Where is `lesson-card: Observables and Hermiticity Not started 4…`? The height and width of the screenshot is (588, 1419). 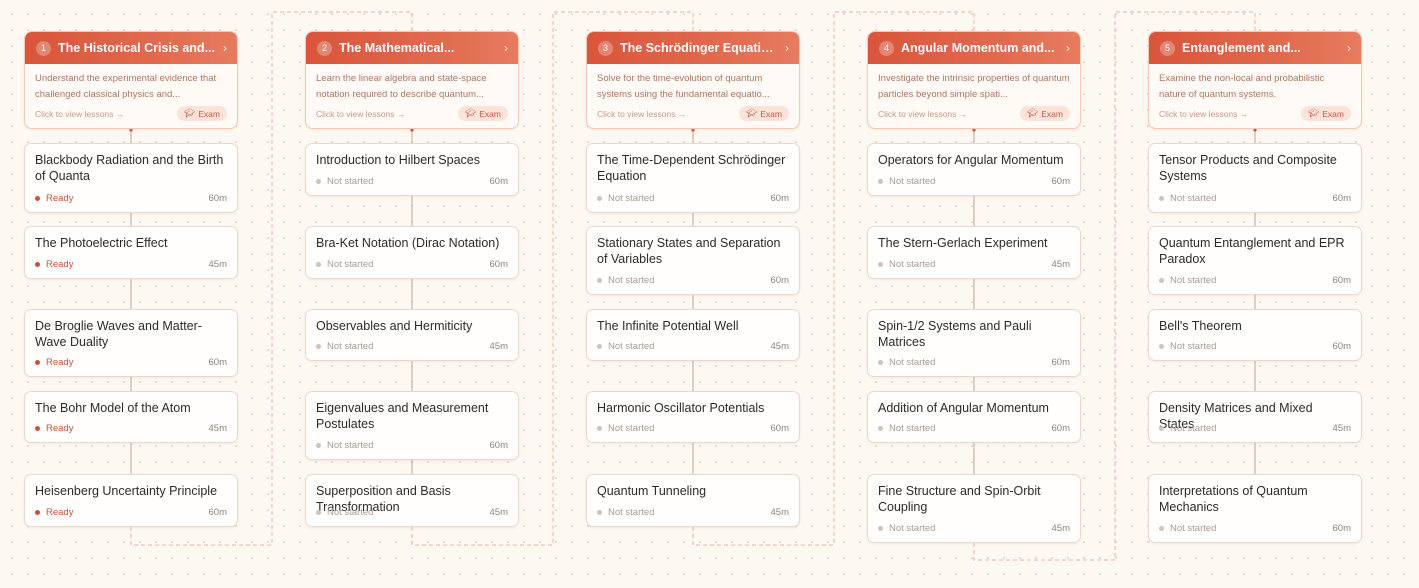 lesson-card: Observables and Hermiticity Not started 4… is located at coordinates (412, 335).